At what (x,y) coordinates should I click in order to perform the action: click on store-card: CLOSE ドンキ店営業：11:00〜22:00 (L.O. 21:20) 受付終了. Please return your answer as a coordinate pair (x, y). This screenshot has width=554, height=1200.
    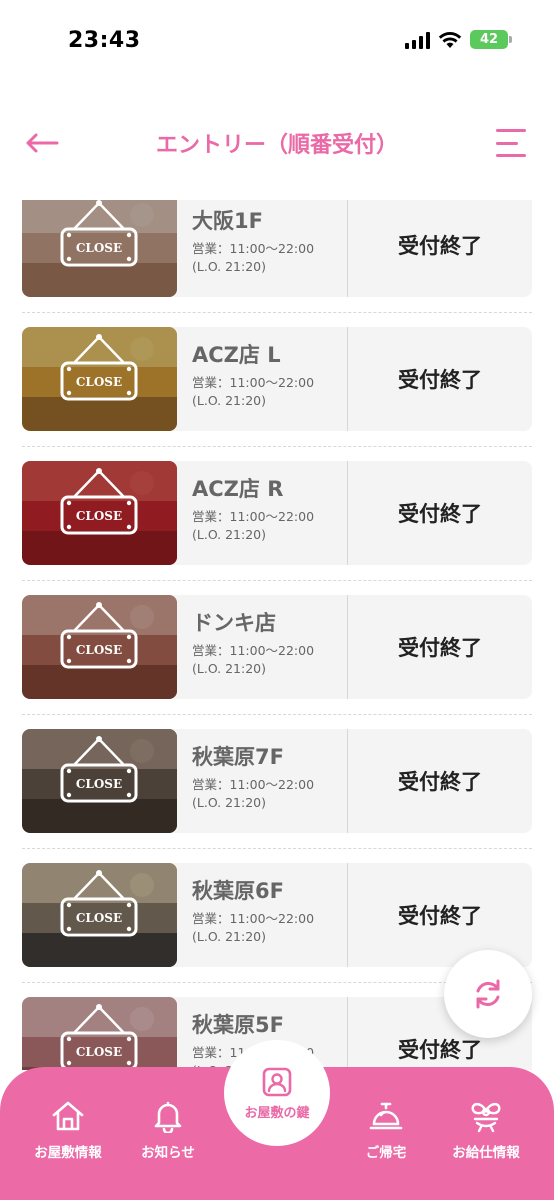
    Looking at the image, I should click on (277, 647).